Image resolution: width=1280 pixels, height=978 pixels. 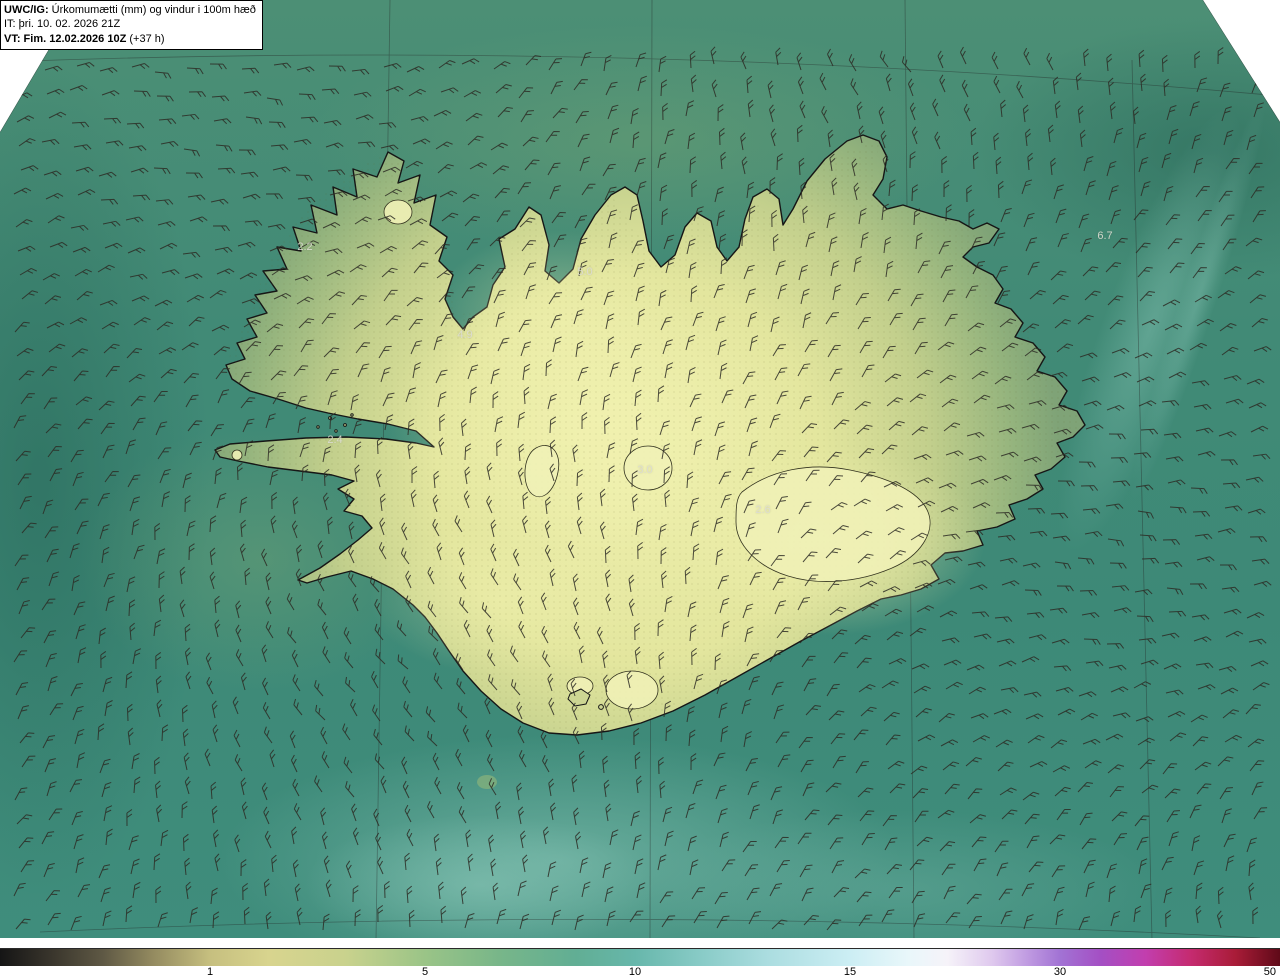 I want to click on valid-time: VT: Fim. 12.02.2026 10Z, so click(x=65, y=38).